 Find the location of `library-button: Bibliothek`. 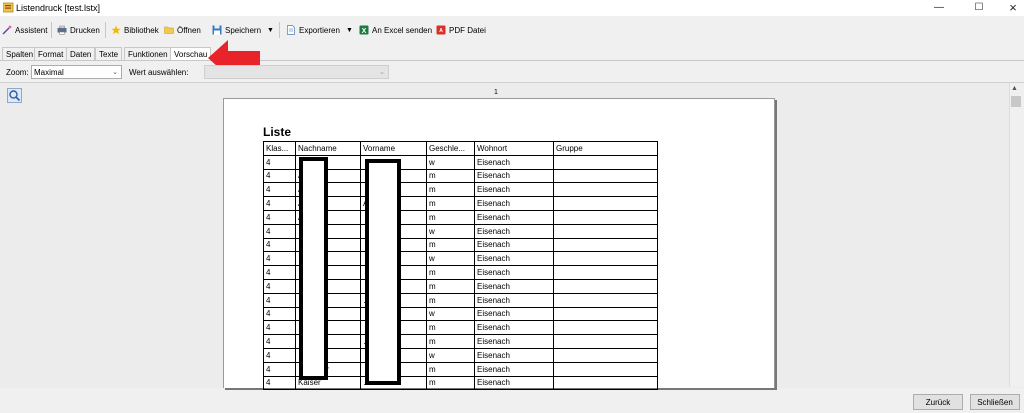

library-button: Bibliothek is located at coordinates (135, 30).